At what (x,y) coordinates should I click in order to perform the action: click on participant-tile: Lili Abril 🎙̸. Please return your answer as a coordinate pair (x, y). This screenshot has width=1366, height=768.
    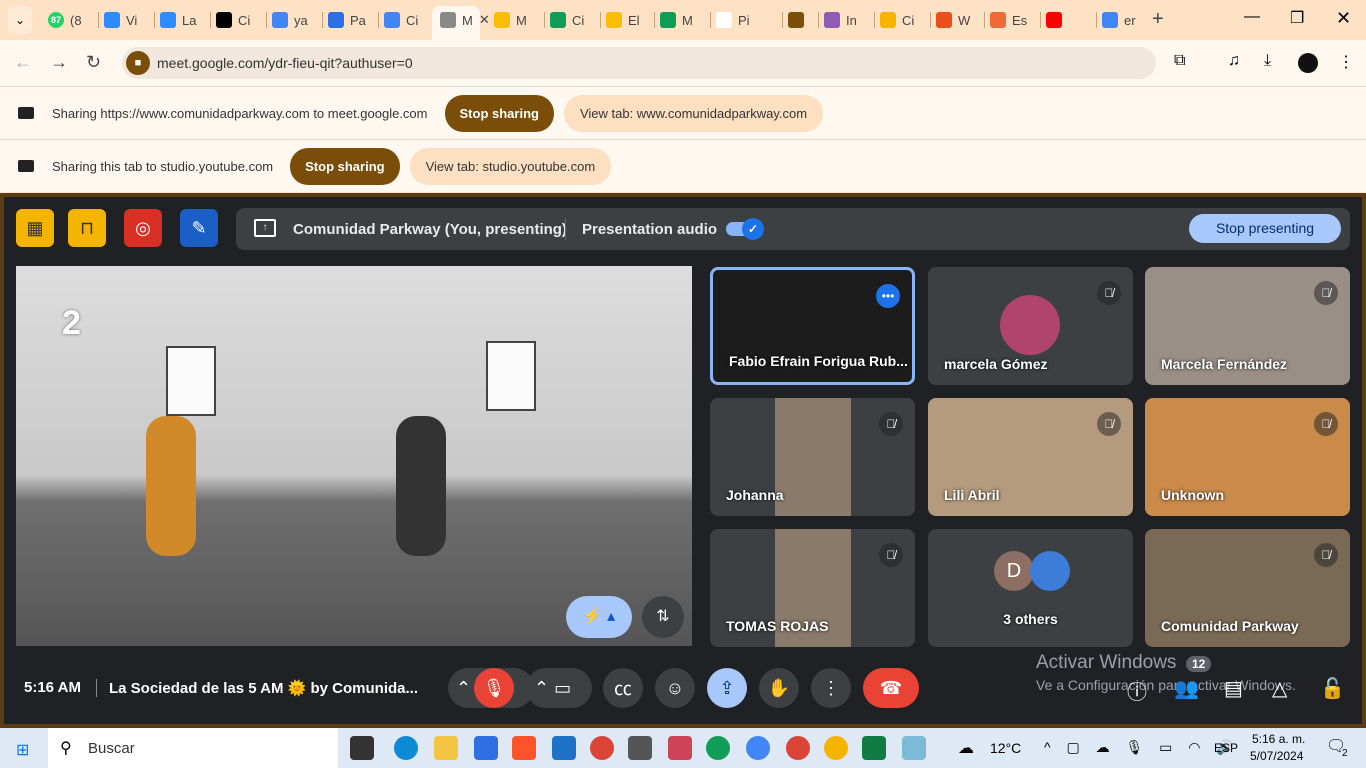
    Looking at the image, I should click on (1030, 457).